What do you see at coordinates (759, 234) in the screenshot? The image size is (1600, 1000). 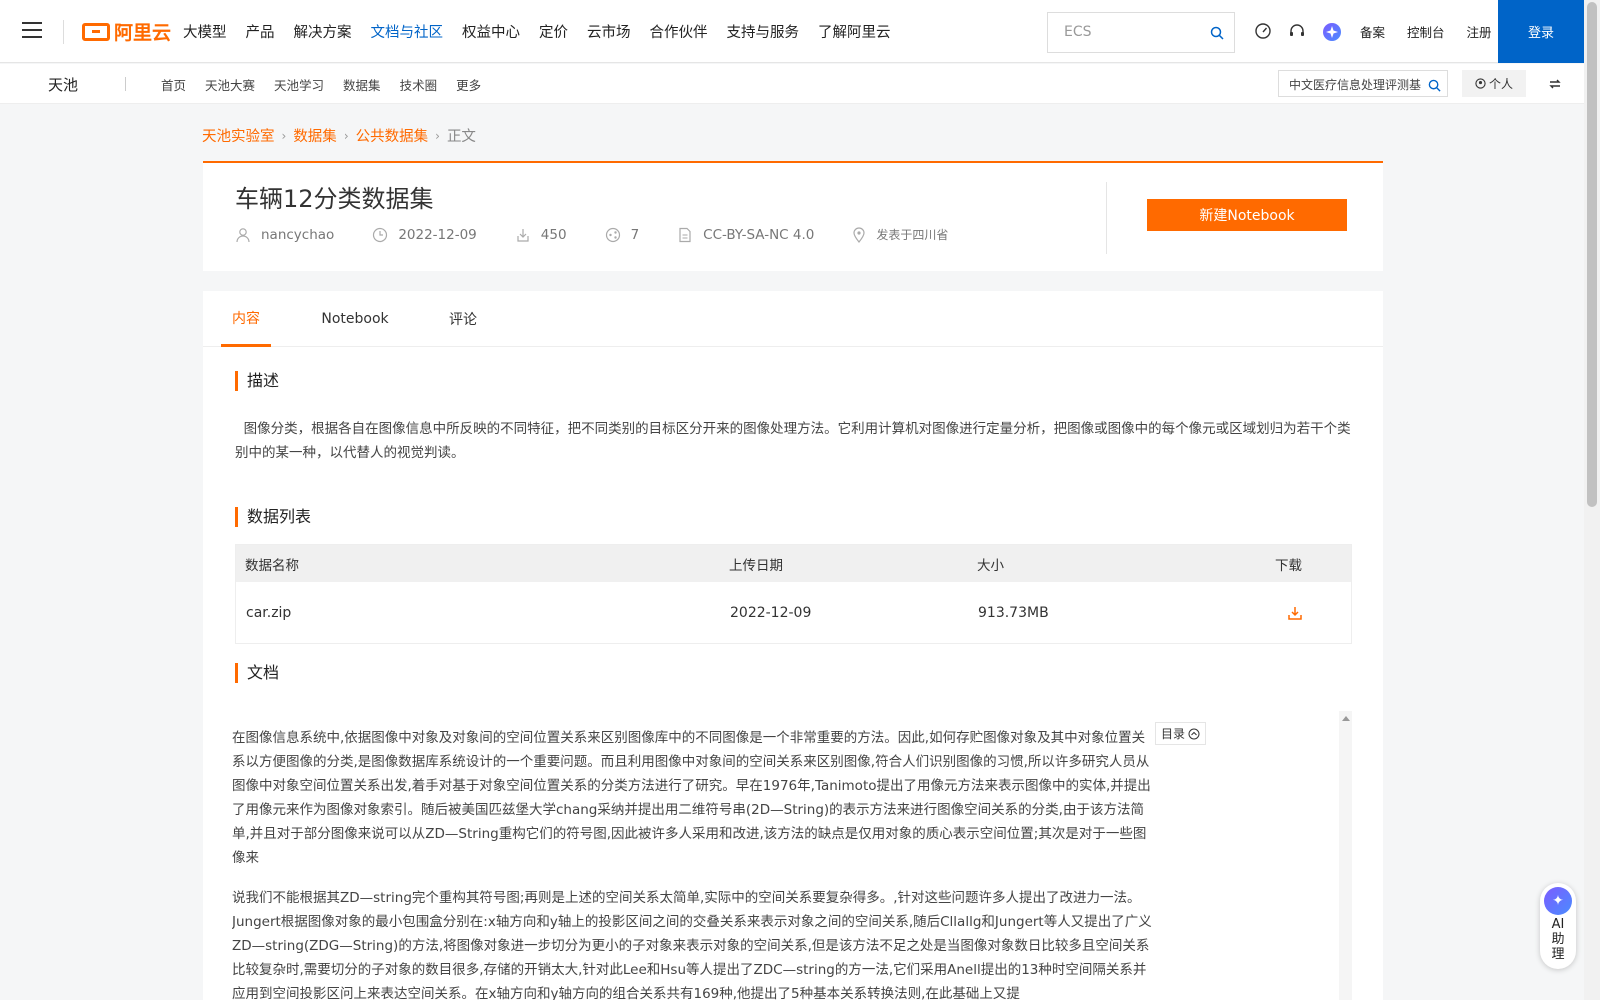 I see `license: CC-BY-SA-NC 4.0` at bounding box center [759, 234].